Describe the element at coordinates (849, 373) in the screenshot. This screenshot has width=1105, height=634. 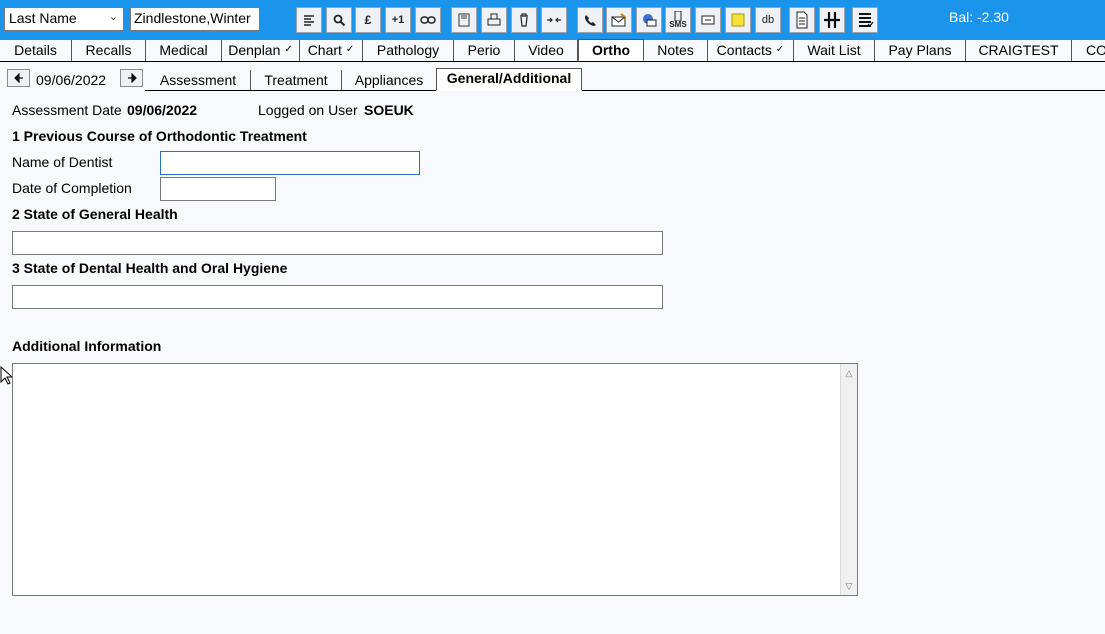
I see `scroll-up-icon: △` at that location.